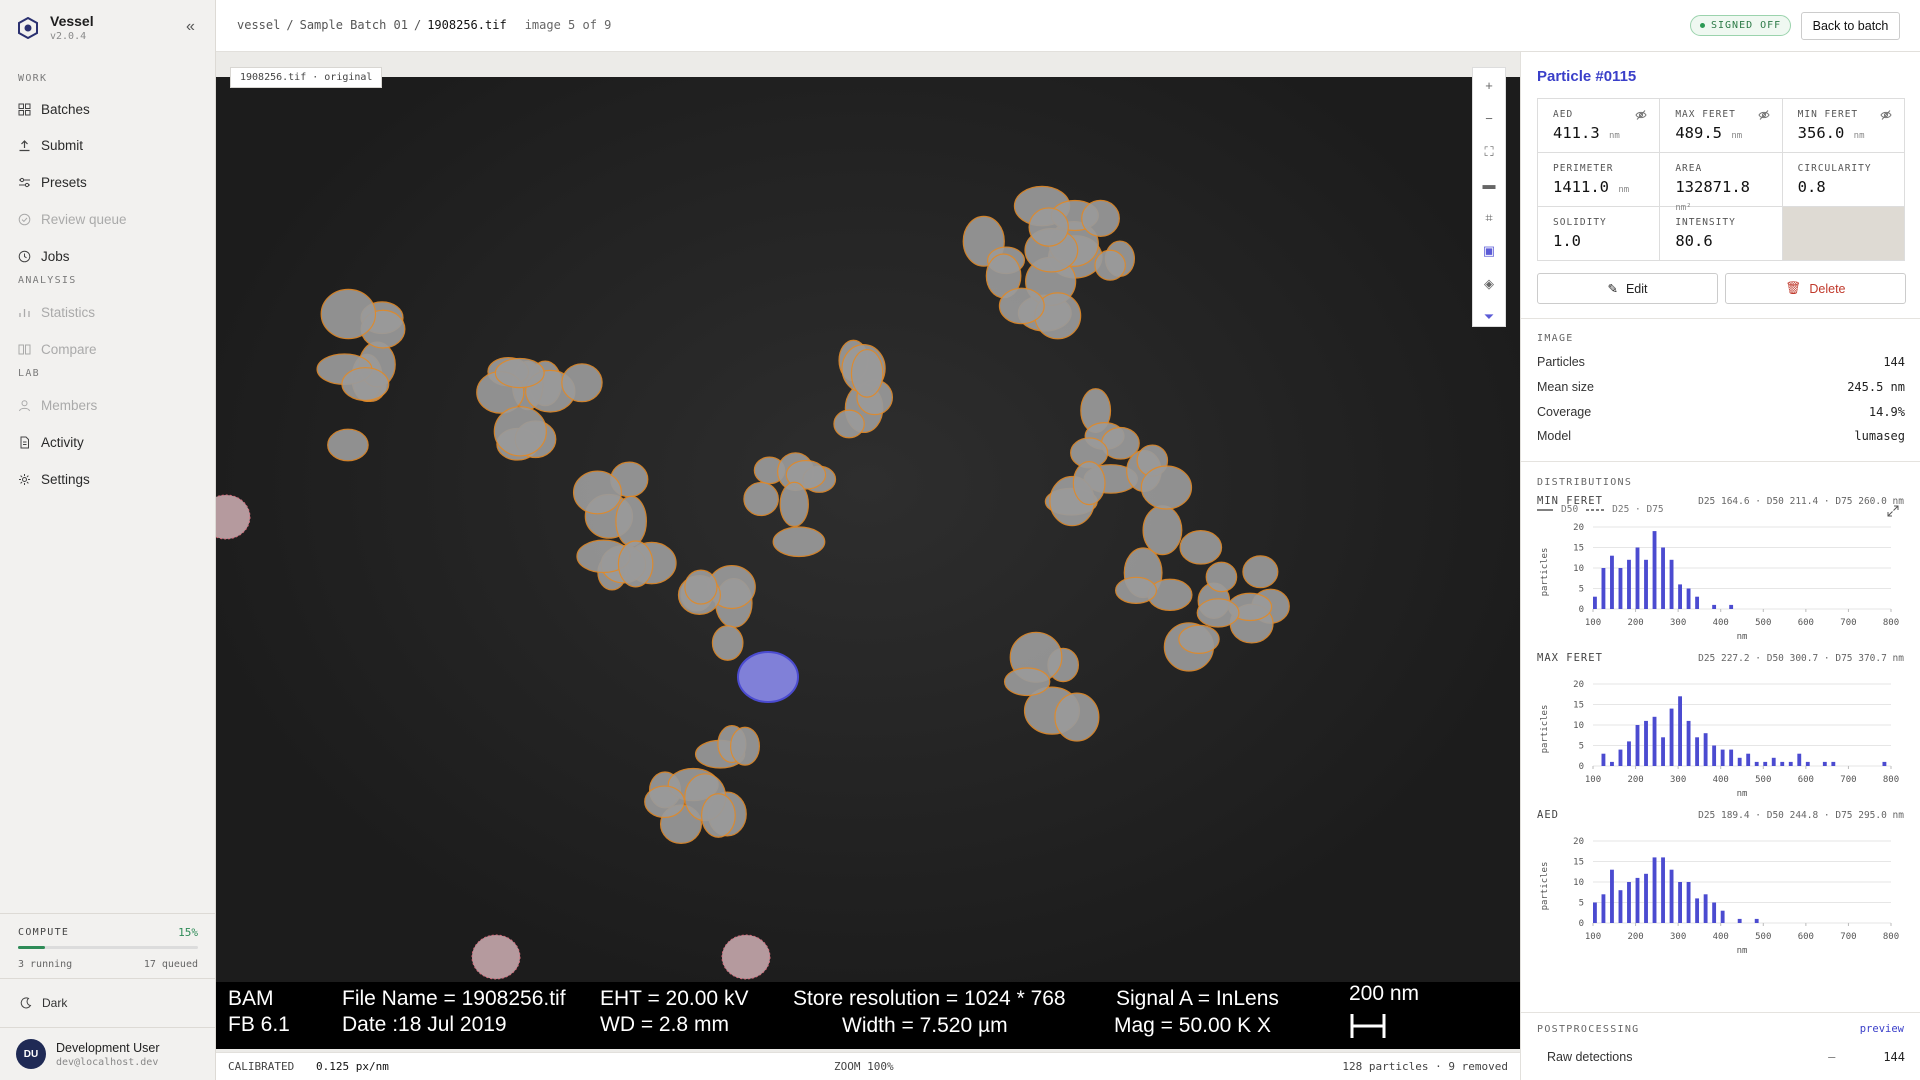 The height and width of the screenshot is (1080, 1920). What do you see at coordinates (768, 677) in the screenshot?
I see `selected-particle` at bounding box center [768, 677].